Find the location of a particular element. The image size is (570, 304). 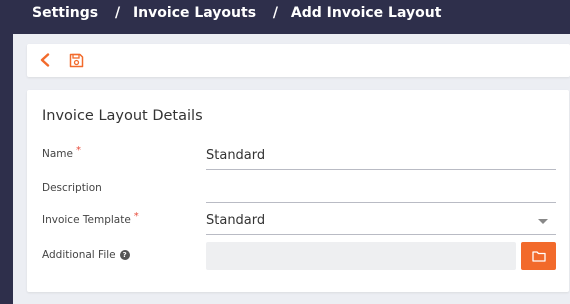

folder-icon is located at coordinates (538, 256).